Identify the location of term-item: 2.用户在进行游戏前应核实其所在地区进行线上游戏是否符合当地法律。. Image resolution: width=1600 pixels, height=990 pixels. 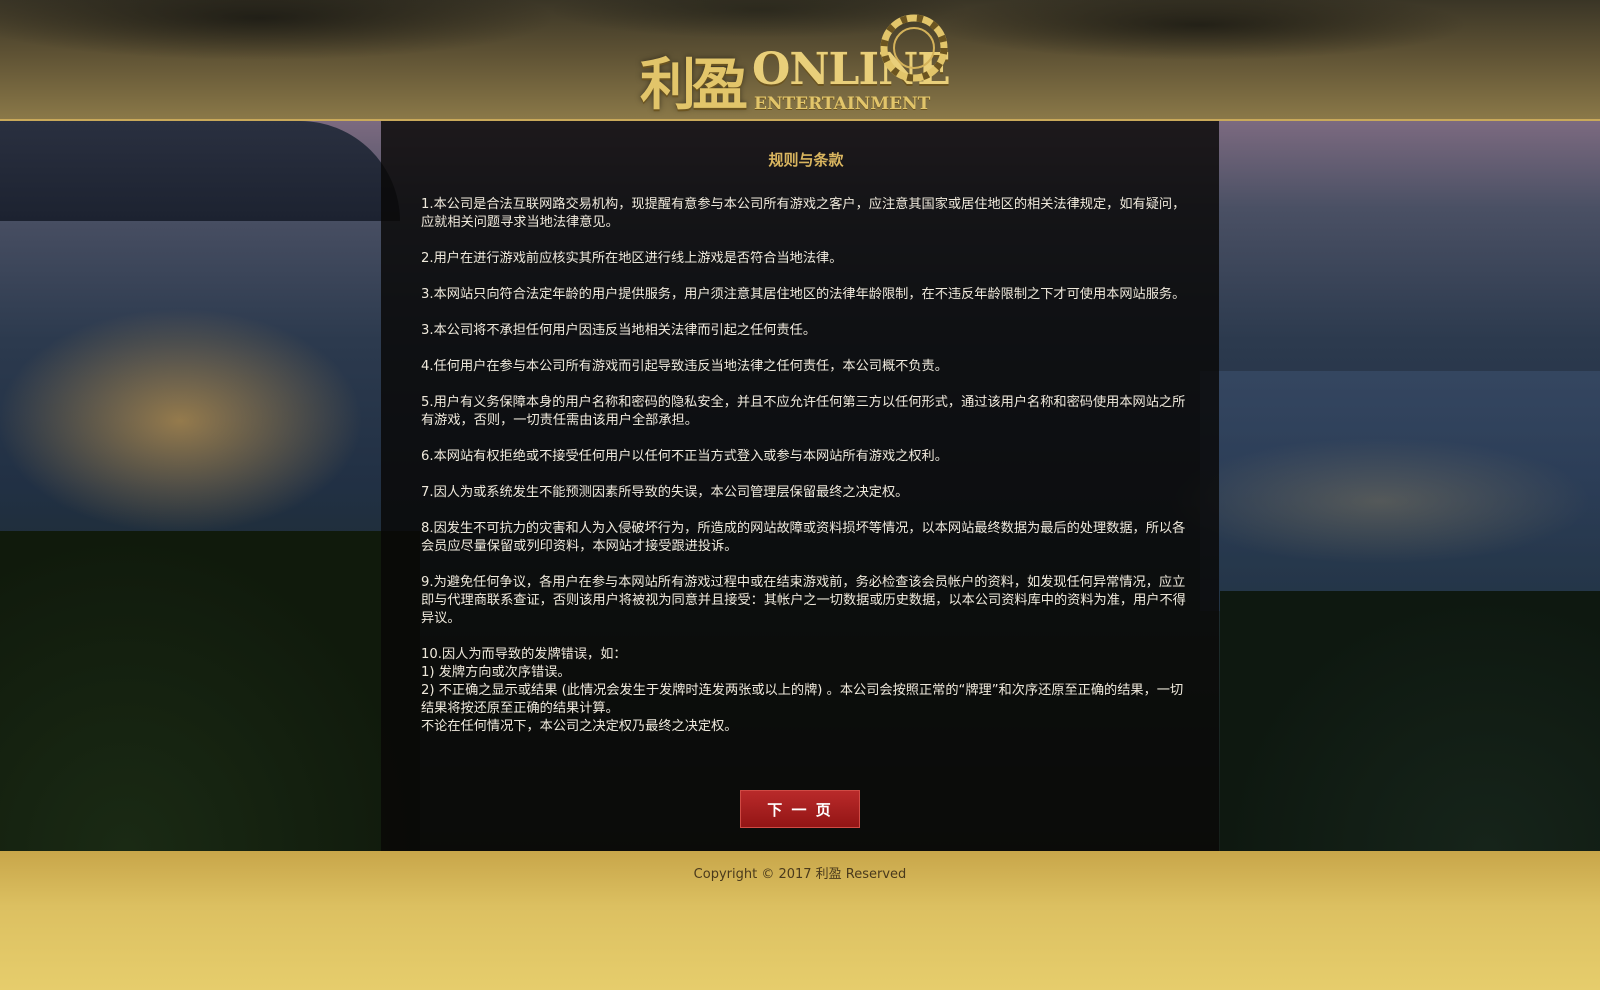
(632, 258).